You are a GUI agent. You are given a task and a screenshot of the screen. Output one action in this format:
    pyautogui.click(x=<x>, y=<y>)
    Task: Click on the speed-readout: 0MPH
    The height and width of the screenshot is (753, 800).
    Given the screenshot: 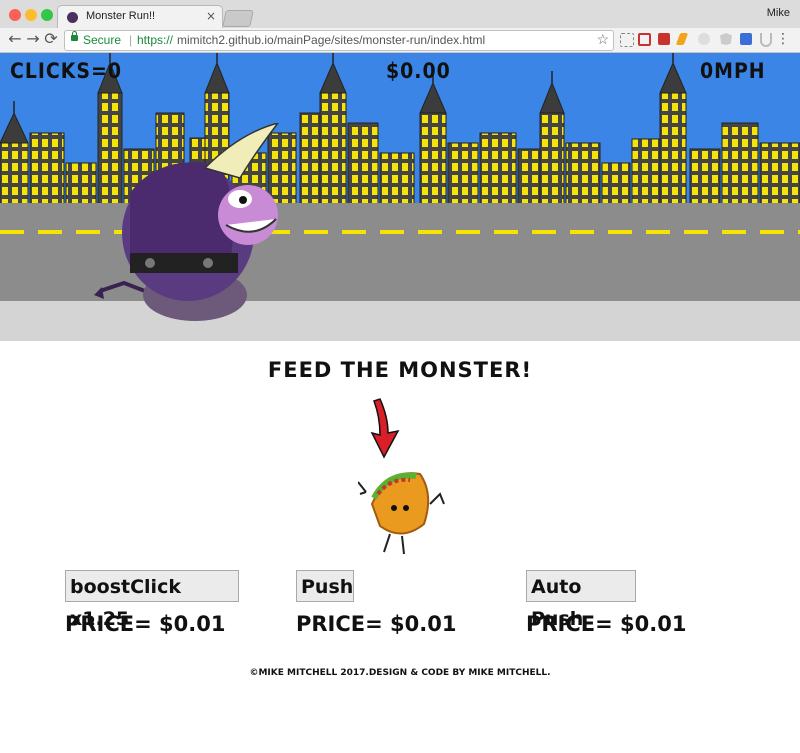 What is the action you would take?
    pyautogui.click(x=733, y=71)
    